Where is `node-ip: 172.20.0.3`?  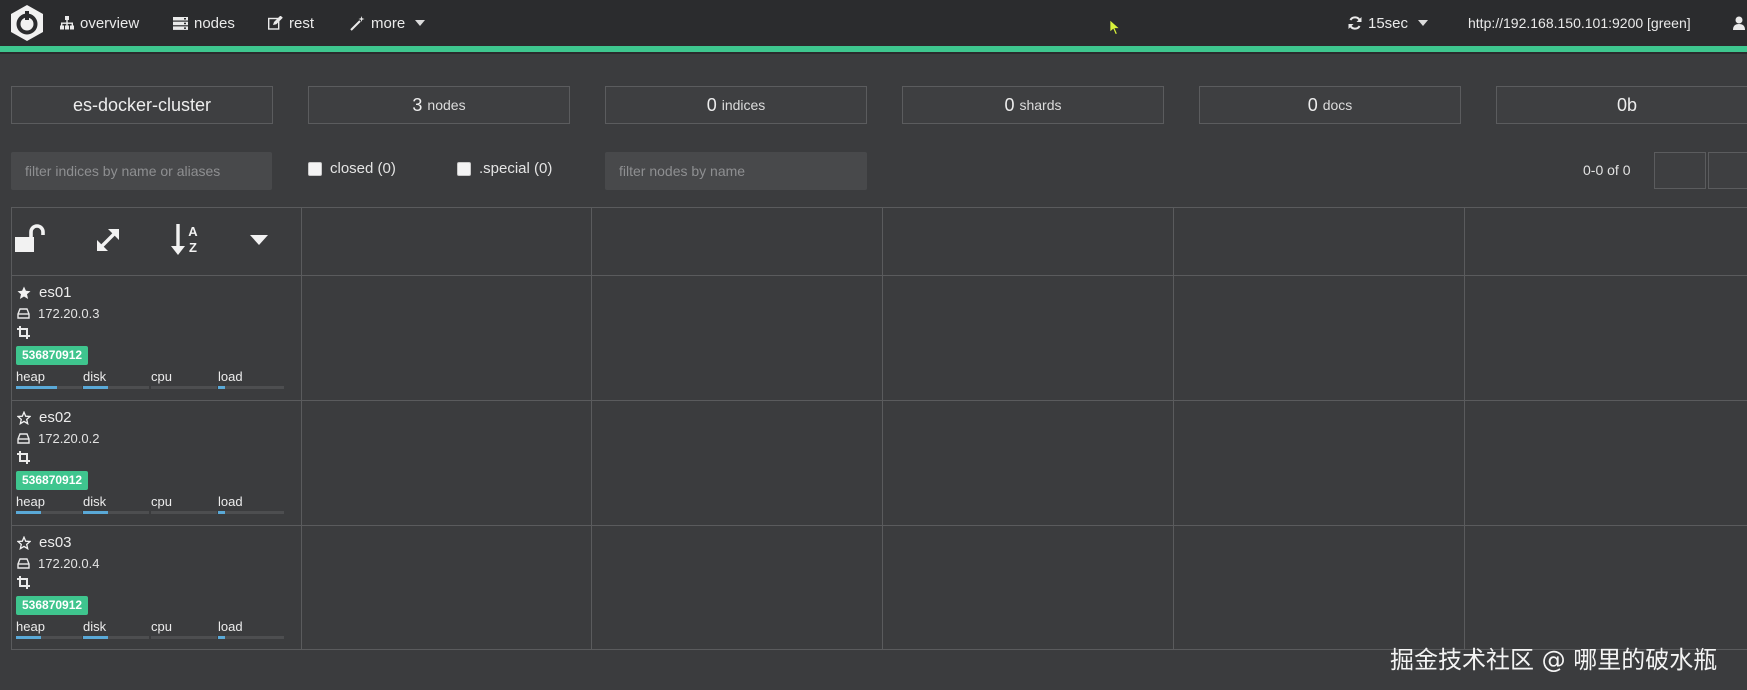
node-ip: 172.20.0.3 is located at coordinates (69, 313).